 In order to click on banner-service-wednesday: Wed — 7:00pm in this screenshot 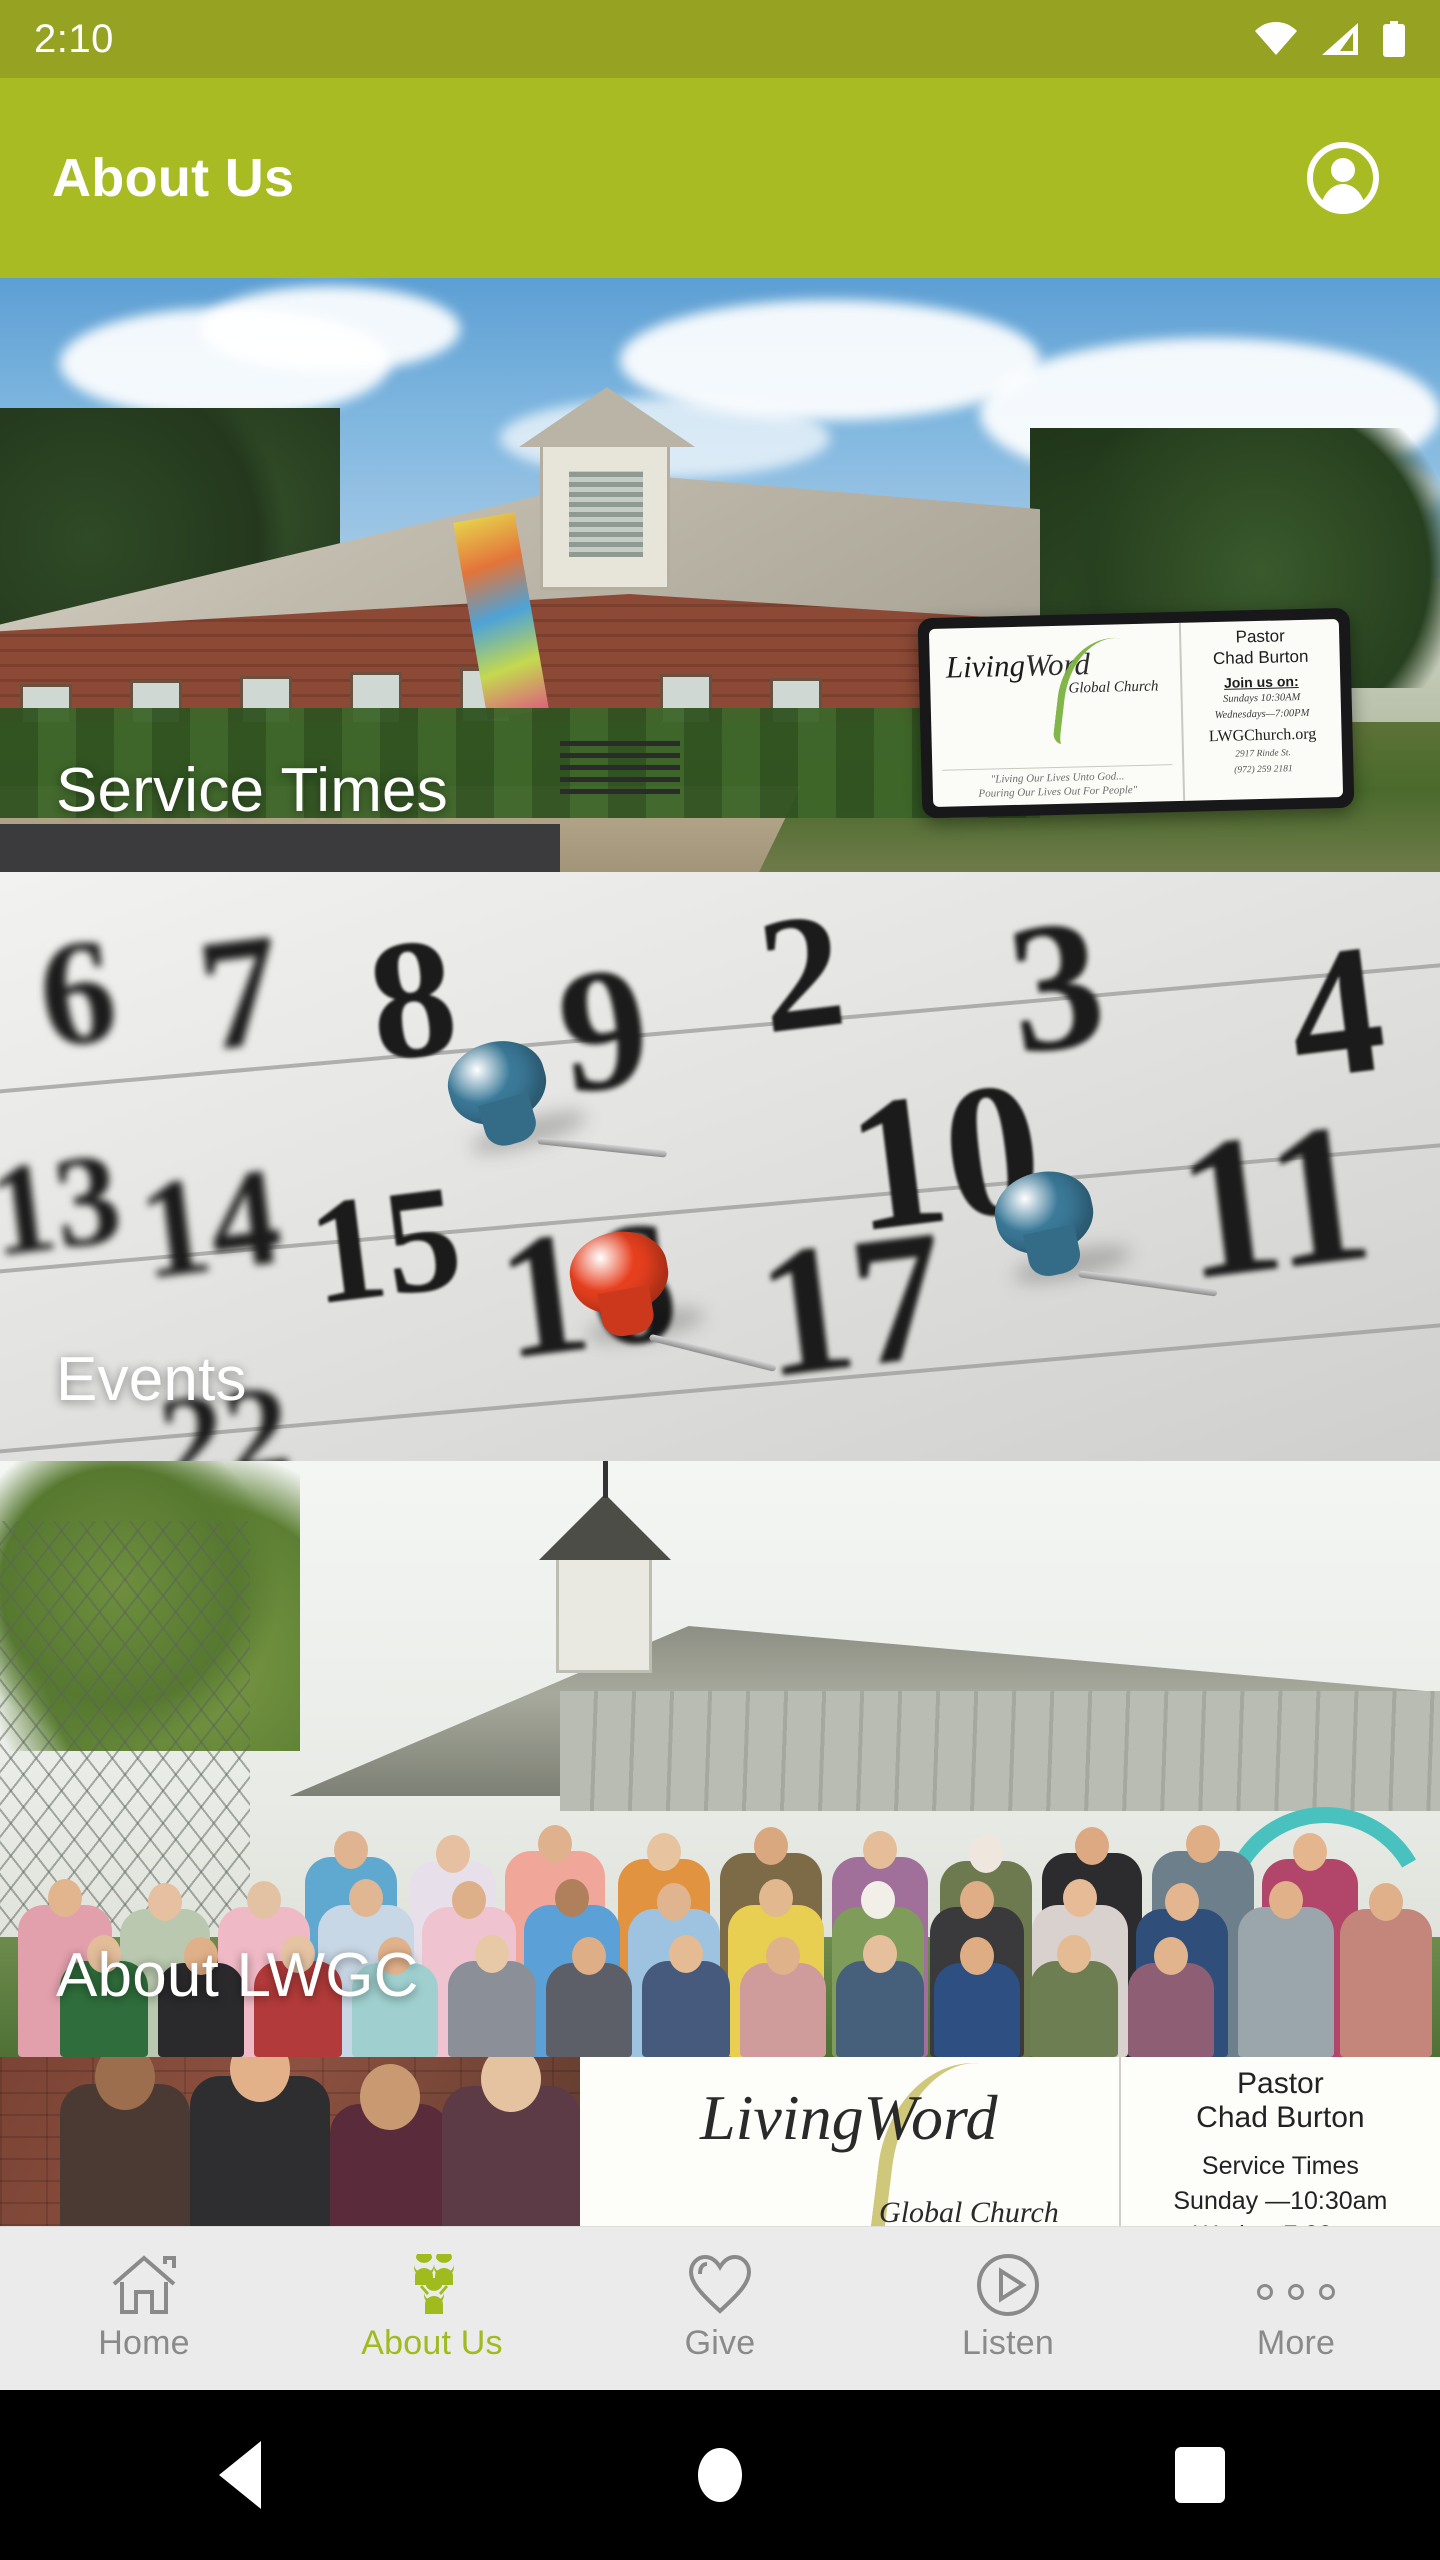, I will do `click(1280, 2222)`.